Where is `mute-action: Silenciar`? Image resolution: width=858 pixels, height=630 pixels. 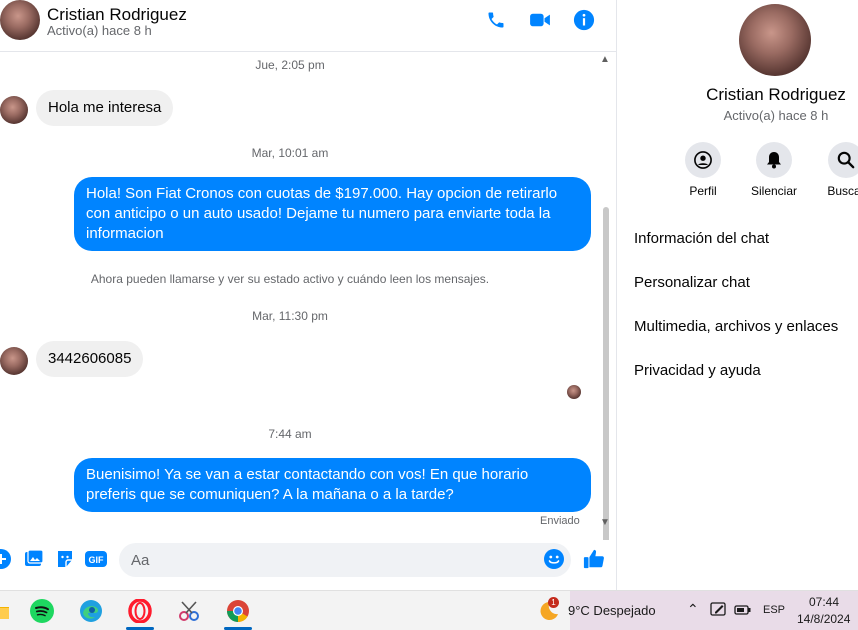 mute-action: Silenciar is located at coordinates (774, 170).